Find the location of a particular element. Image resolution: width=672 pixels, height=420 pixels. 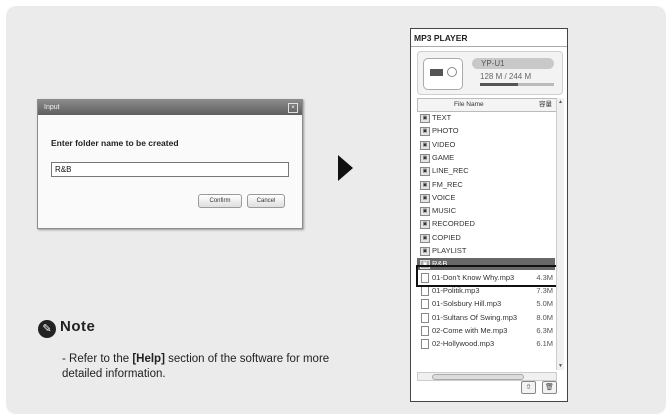

row-size: 8.0M is located at coordinates (544, 317).